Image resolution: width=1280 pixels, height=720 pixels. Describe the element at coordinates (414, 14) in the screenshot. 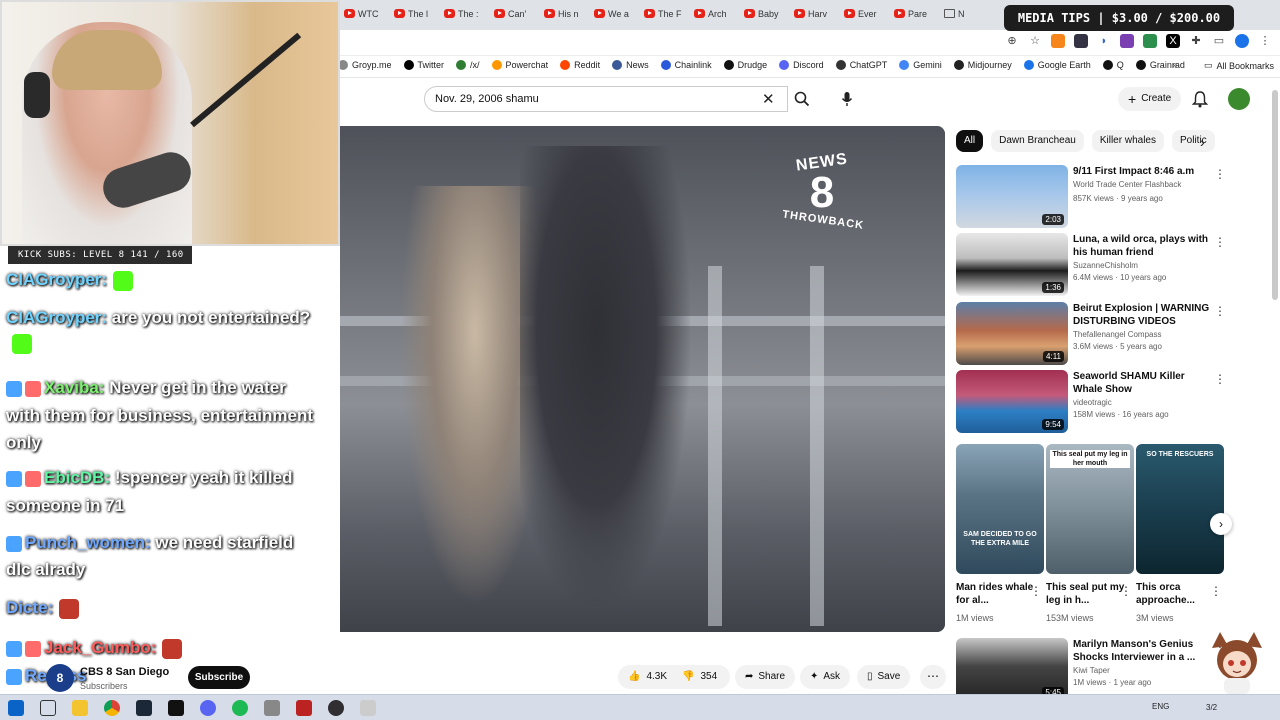

I see `browser-tab: The l` at that location.